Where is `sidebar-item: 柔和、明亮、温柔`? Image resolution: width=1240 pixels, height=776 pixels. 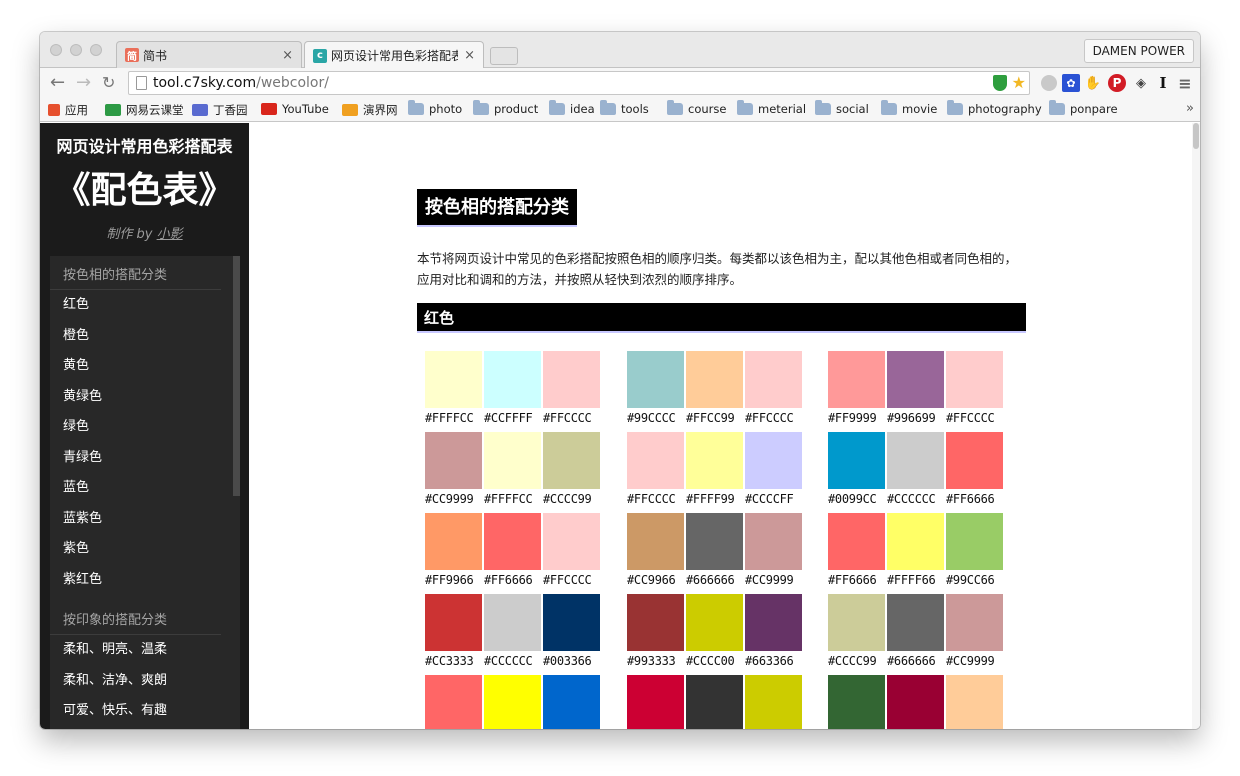 sidebar-item: 柔和、明亮、温柔 is located at coordinates (145, 650).